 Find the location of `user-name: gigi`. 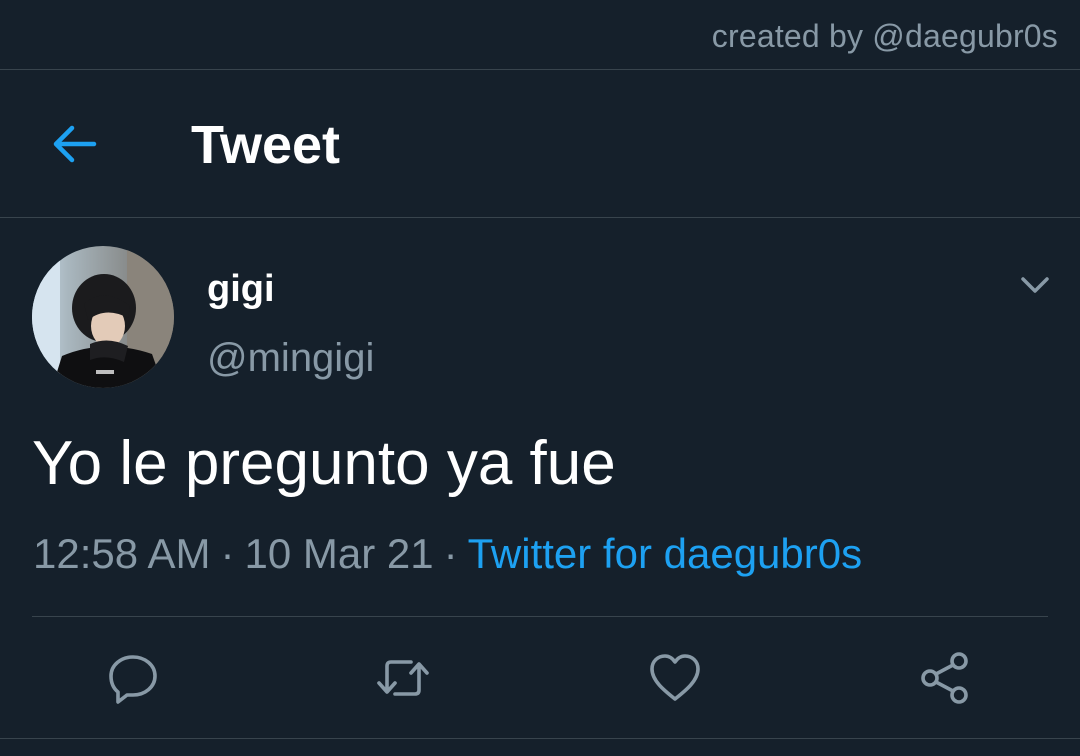

user-name: gigi is located at coordinates (241, 289).